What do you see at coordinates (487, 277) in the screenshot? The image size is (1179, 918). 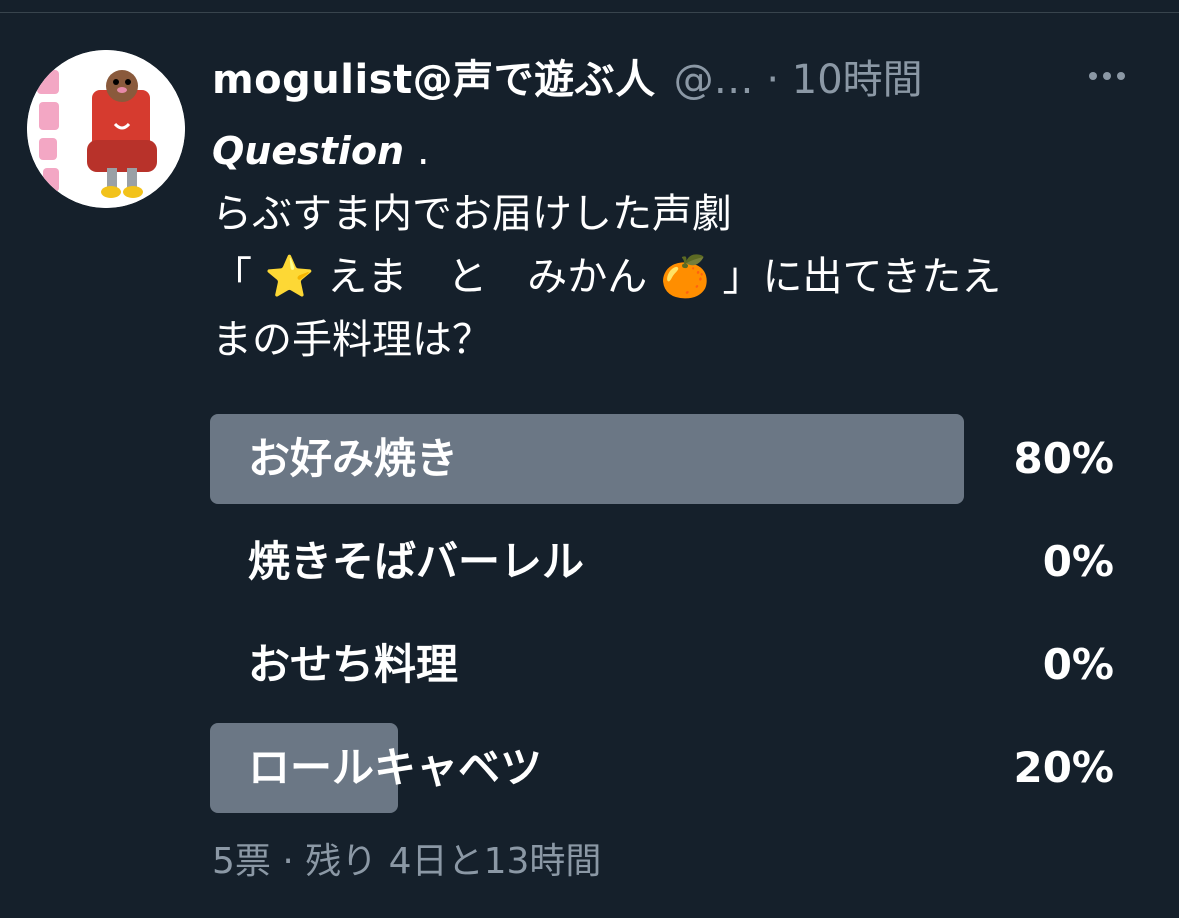 I see `drama-title: えま と みかん` at bounding box center [487, 277].